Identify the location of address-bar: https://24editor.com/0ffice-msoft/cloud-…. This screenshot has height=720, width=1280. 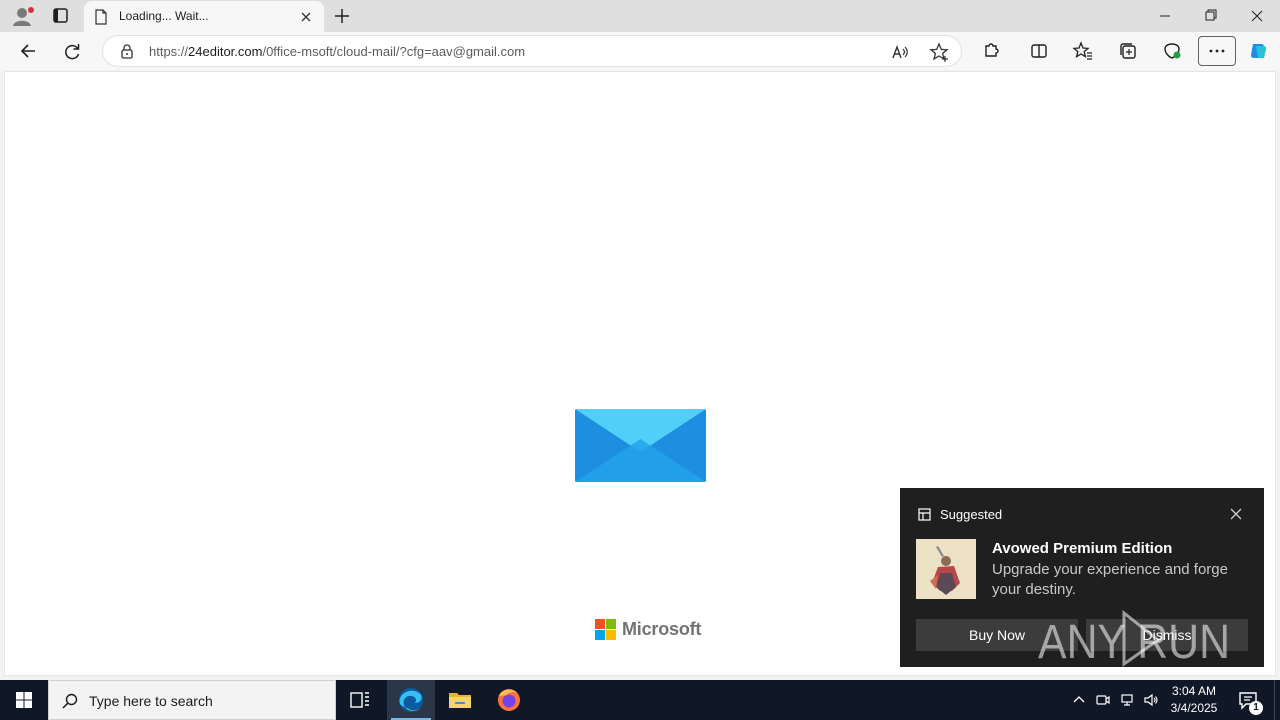
(532, 51).